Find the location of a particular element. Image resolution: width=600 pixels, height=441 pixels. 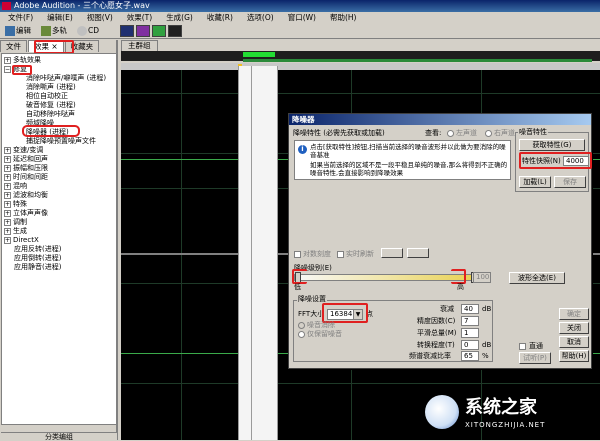

smoothing-field: 1 is located at coordinates (470, 333).